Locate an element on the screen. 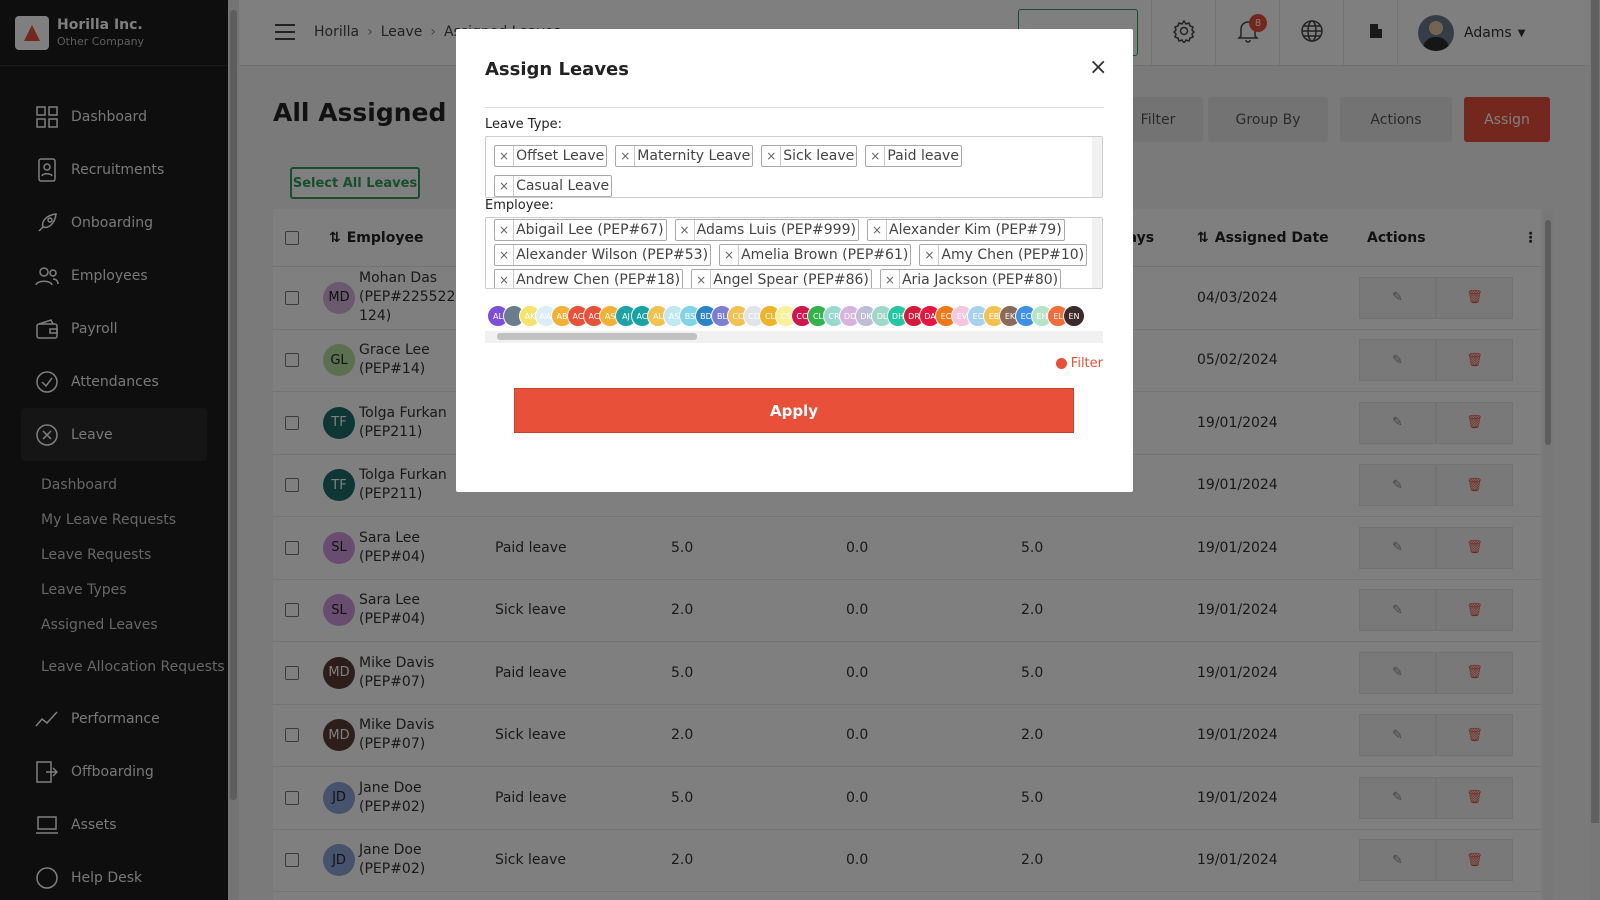 The image size is (1600, 900). tag-label: Alexander Wilson (PEP#53) is located at coordinates (612, 255).